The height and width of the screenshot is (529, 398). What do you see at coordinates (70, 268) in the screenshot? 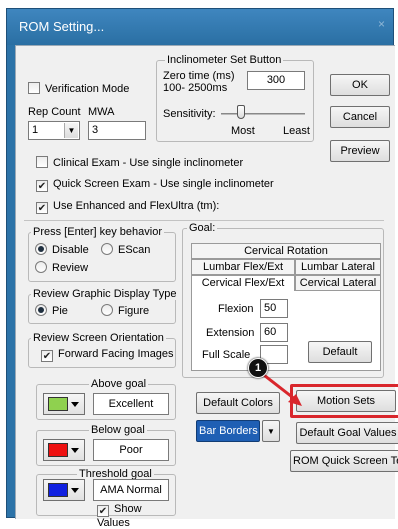
I see `radio-review-label: Review` at bounding box center [70, 268].